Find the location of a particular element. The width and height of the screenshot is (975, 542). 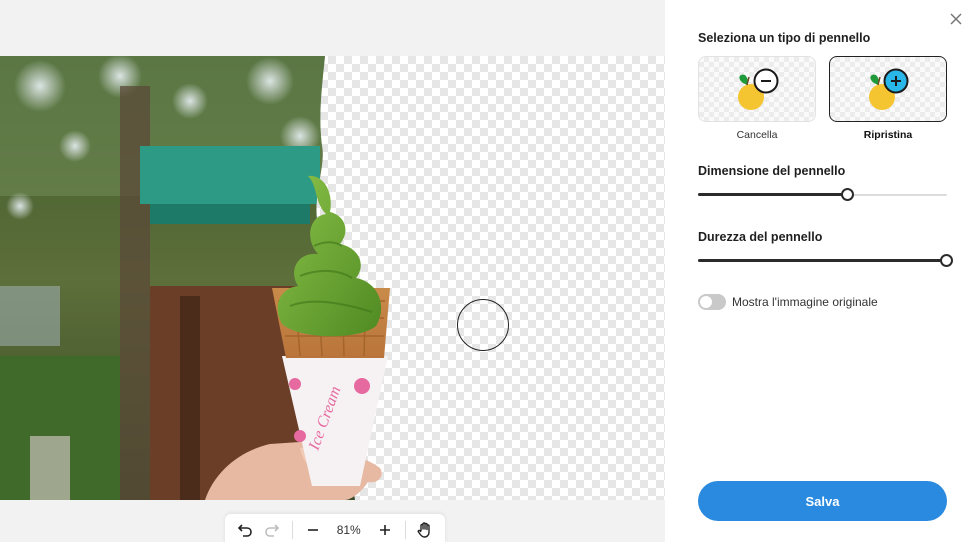

hand-icon is located at coordinates (424, 530).